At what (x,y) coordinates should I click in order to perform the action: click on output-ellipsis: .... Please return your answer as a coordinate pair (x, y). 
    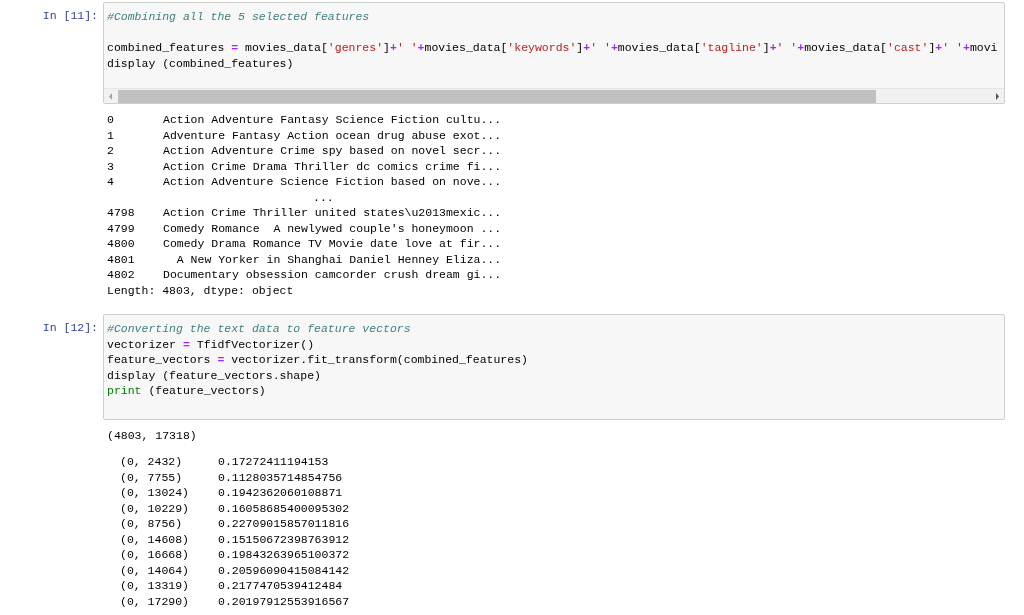
    Looking at the image, I should click on (323, 197).